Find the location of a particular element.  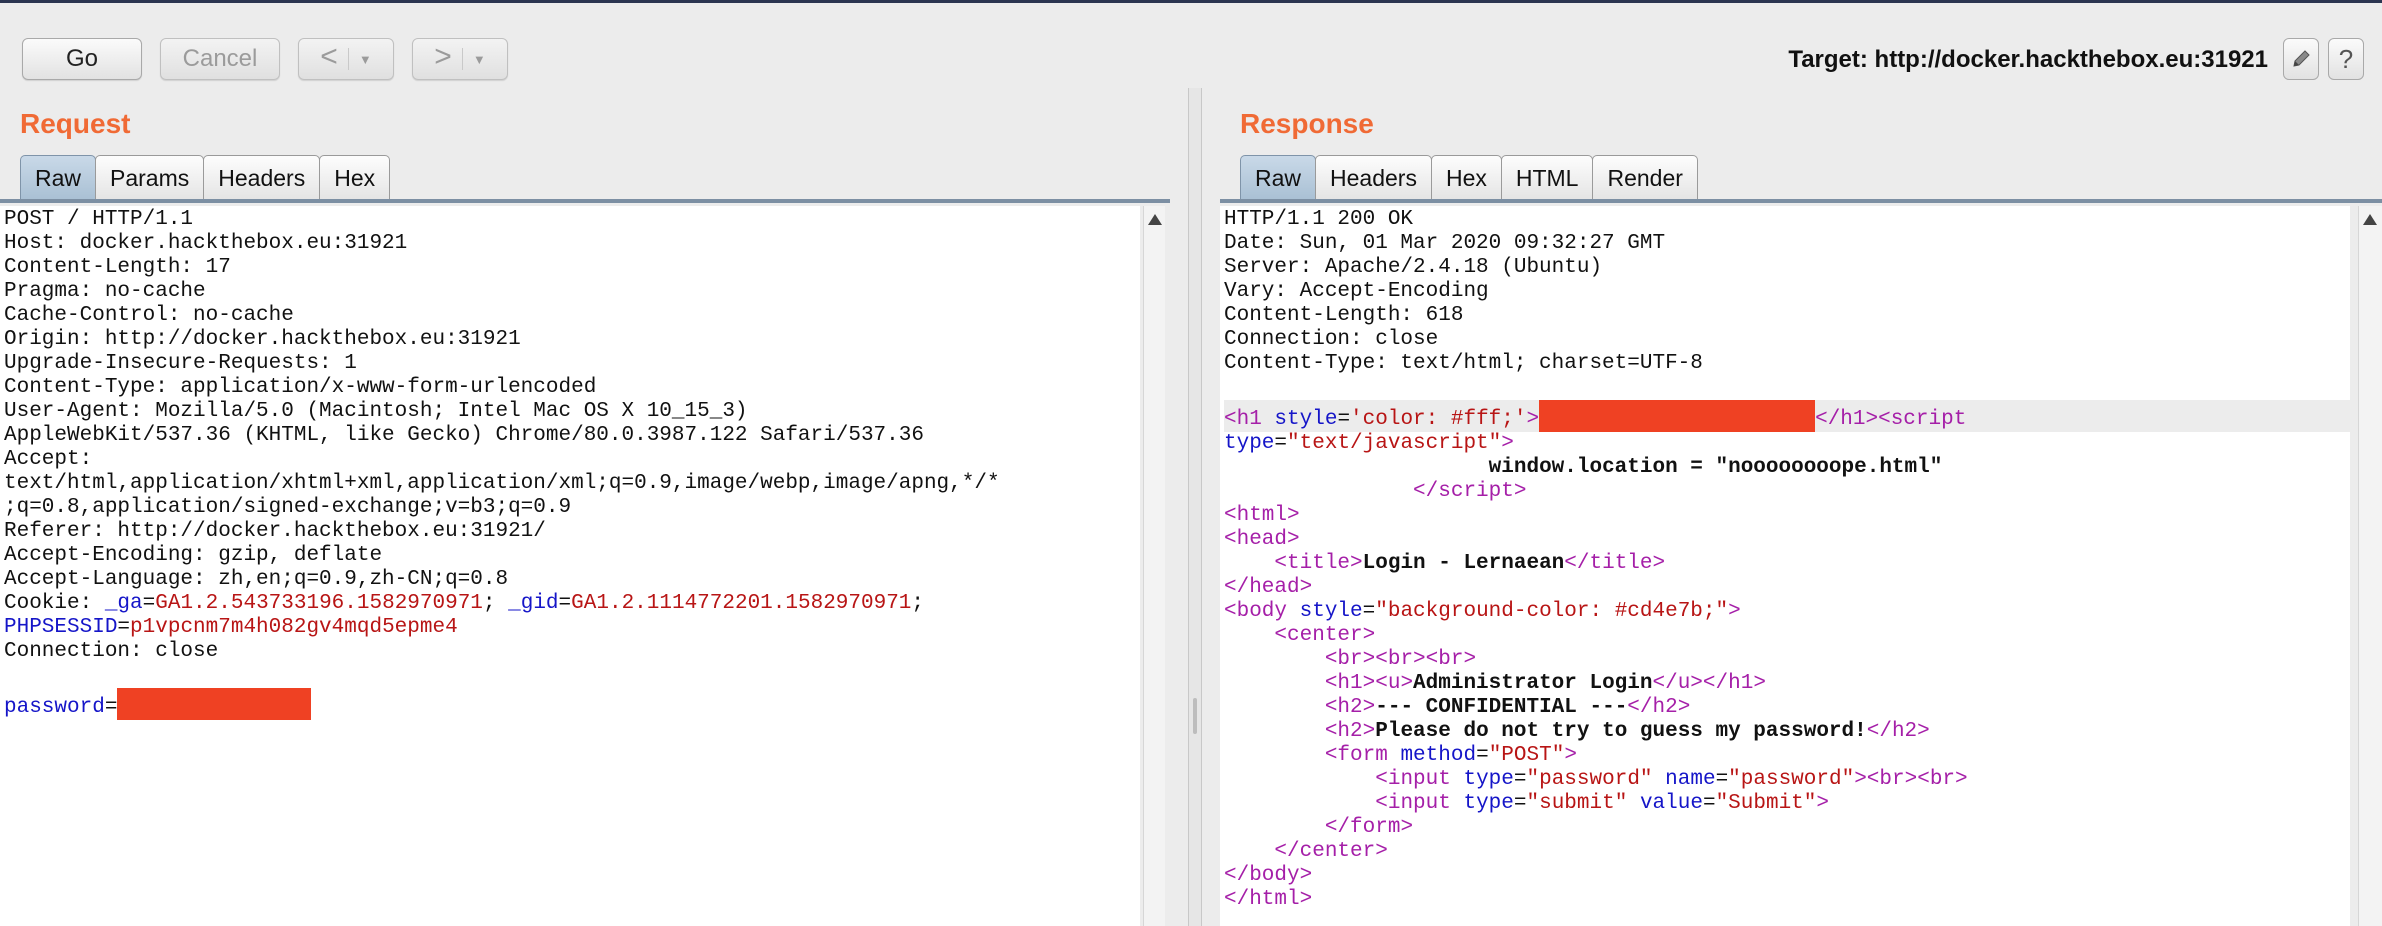

request-title: Request is located at coordinates (75, 123).